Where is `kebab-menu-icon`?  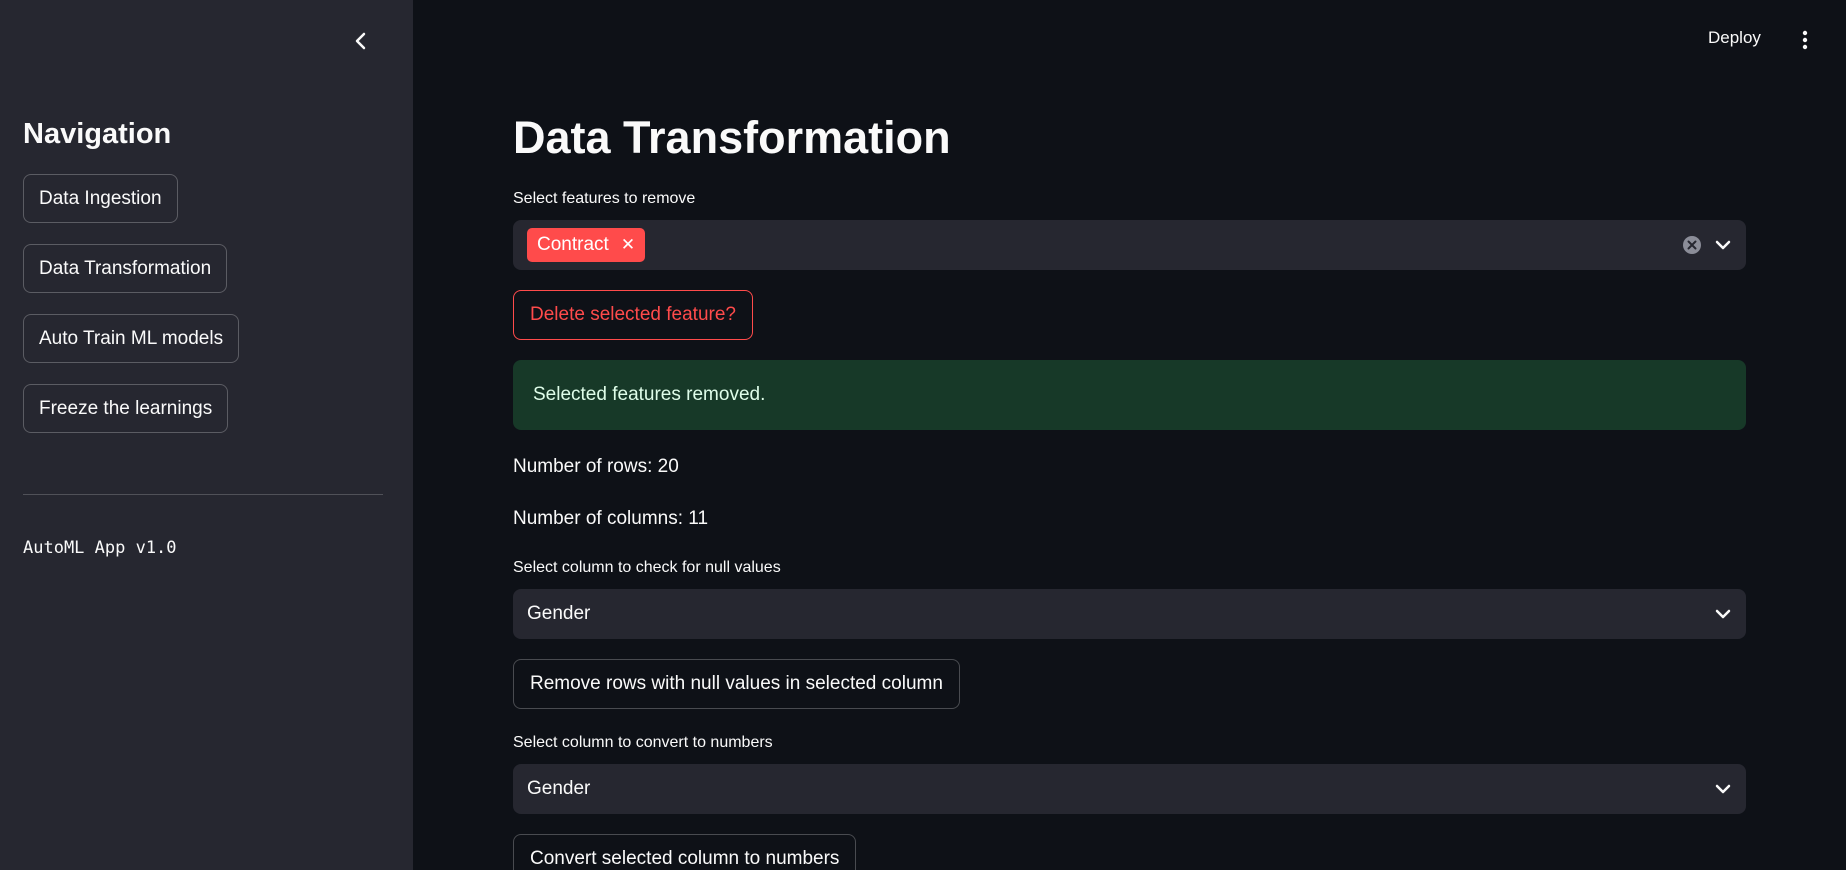 kebab-menu-icon is located at coordinates (1805, 40).